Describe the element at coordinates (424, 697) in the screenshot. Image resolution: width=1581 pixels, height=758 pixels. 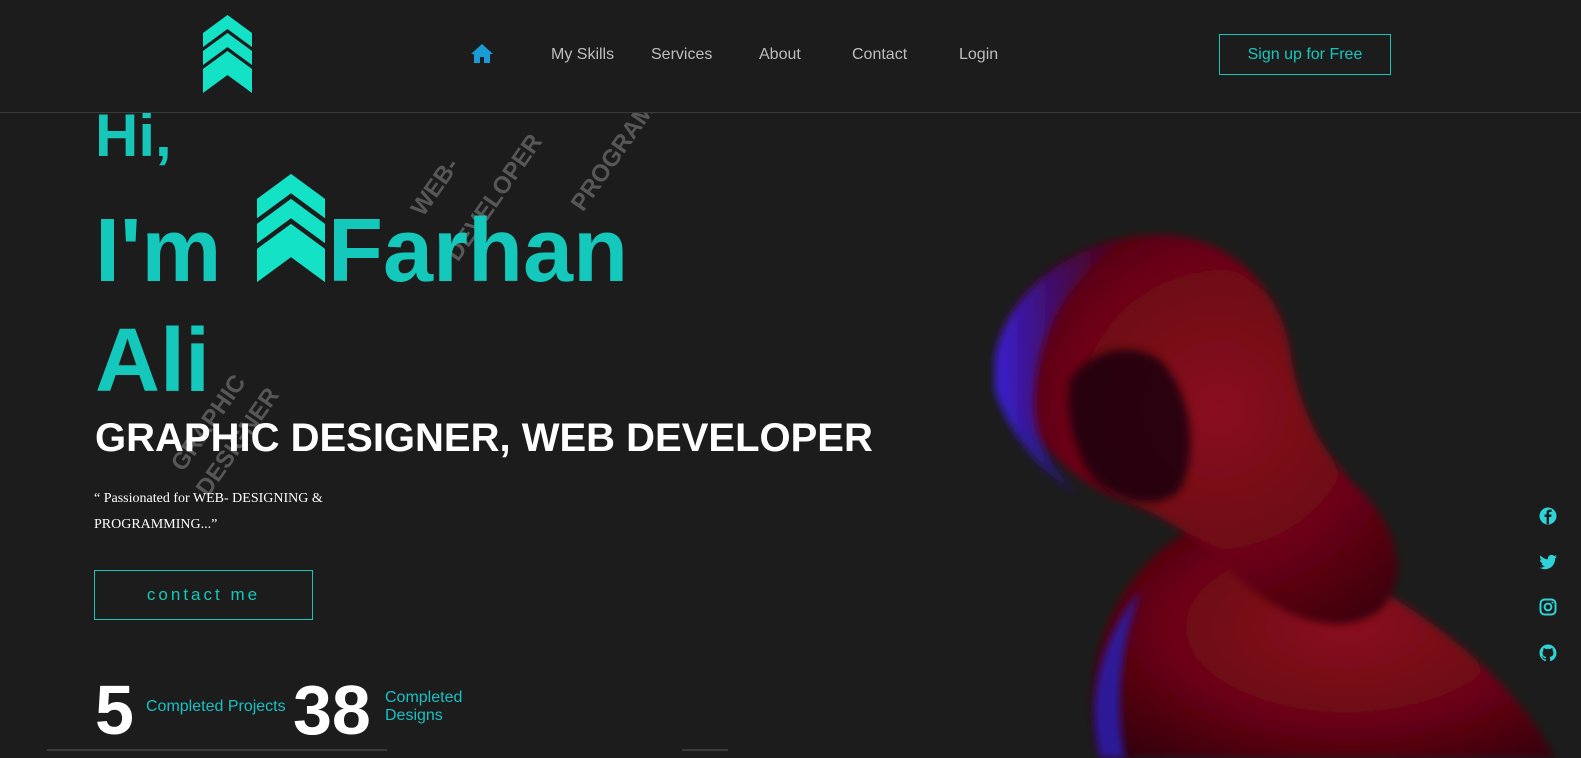
I see `designs-label-line-1: Completed` at that location.